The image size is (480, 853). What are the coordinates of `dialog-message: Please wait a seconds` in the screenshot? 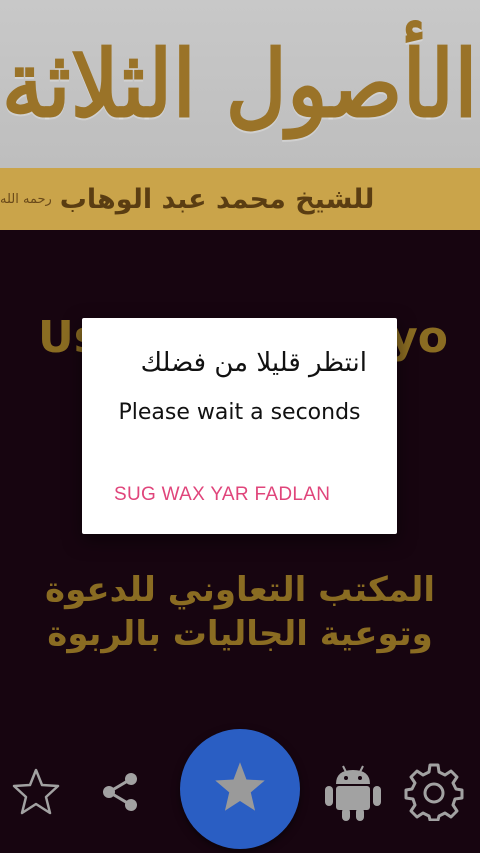 It's located at (239, 412).